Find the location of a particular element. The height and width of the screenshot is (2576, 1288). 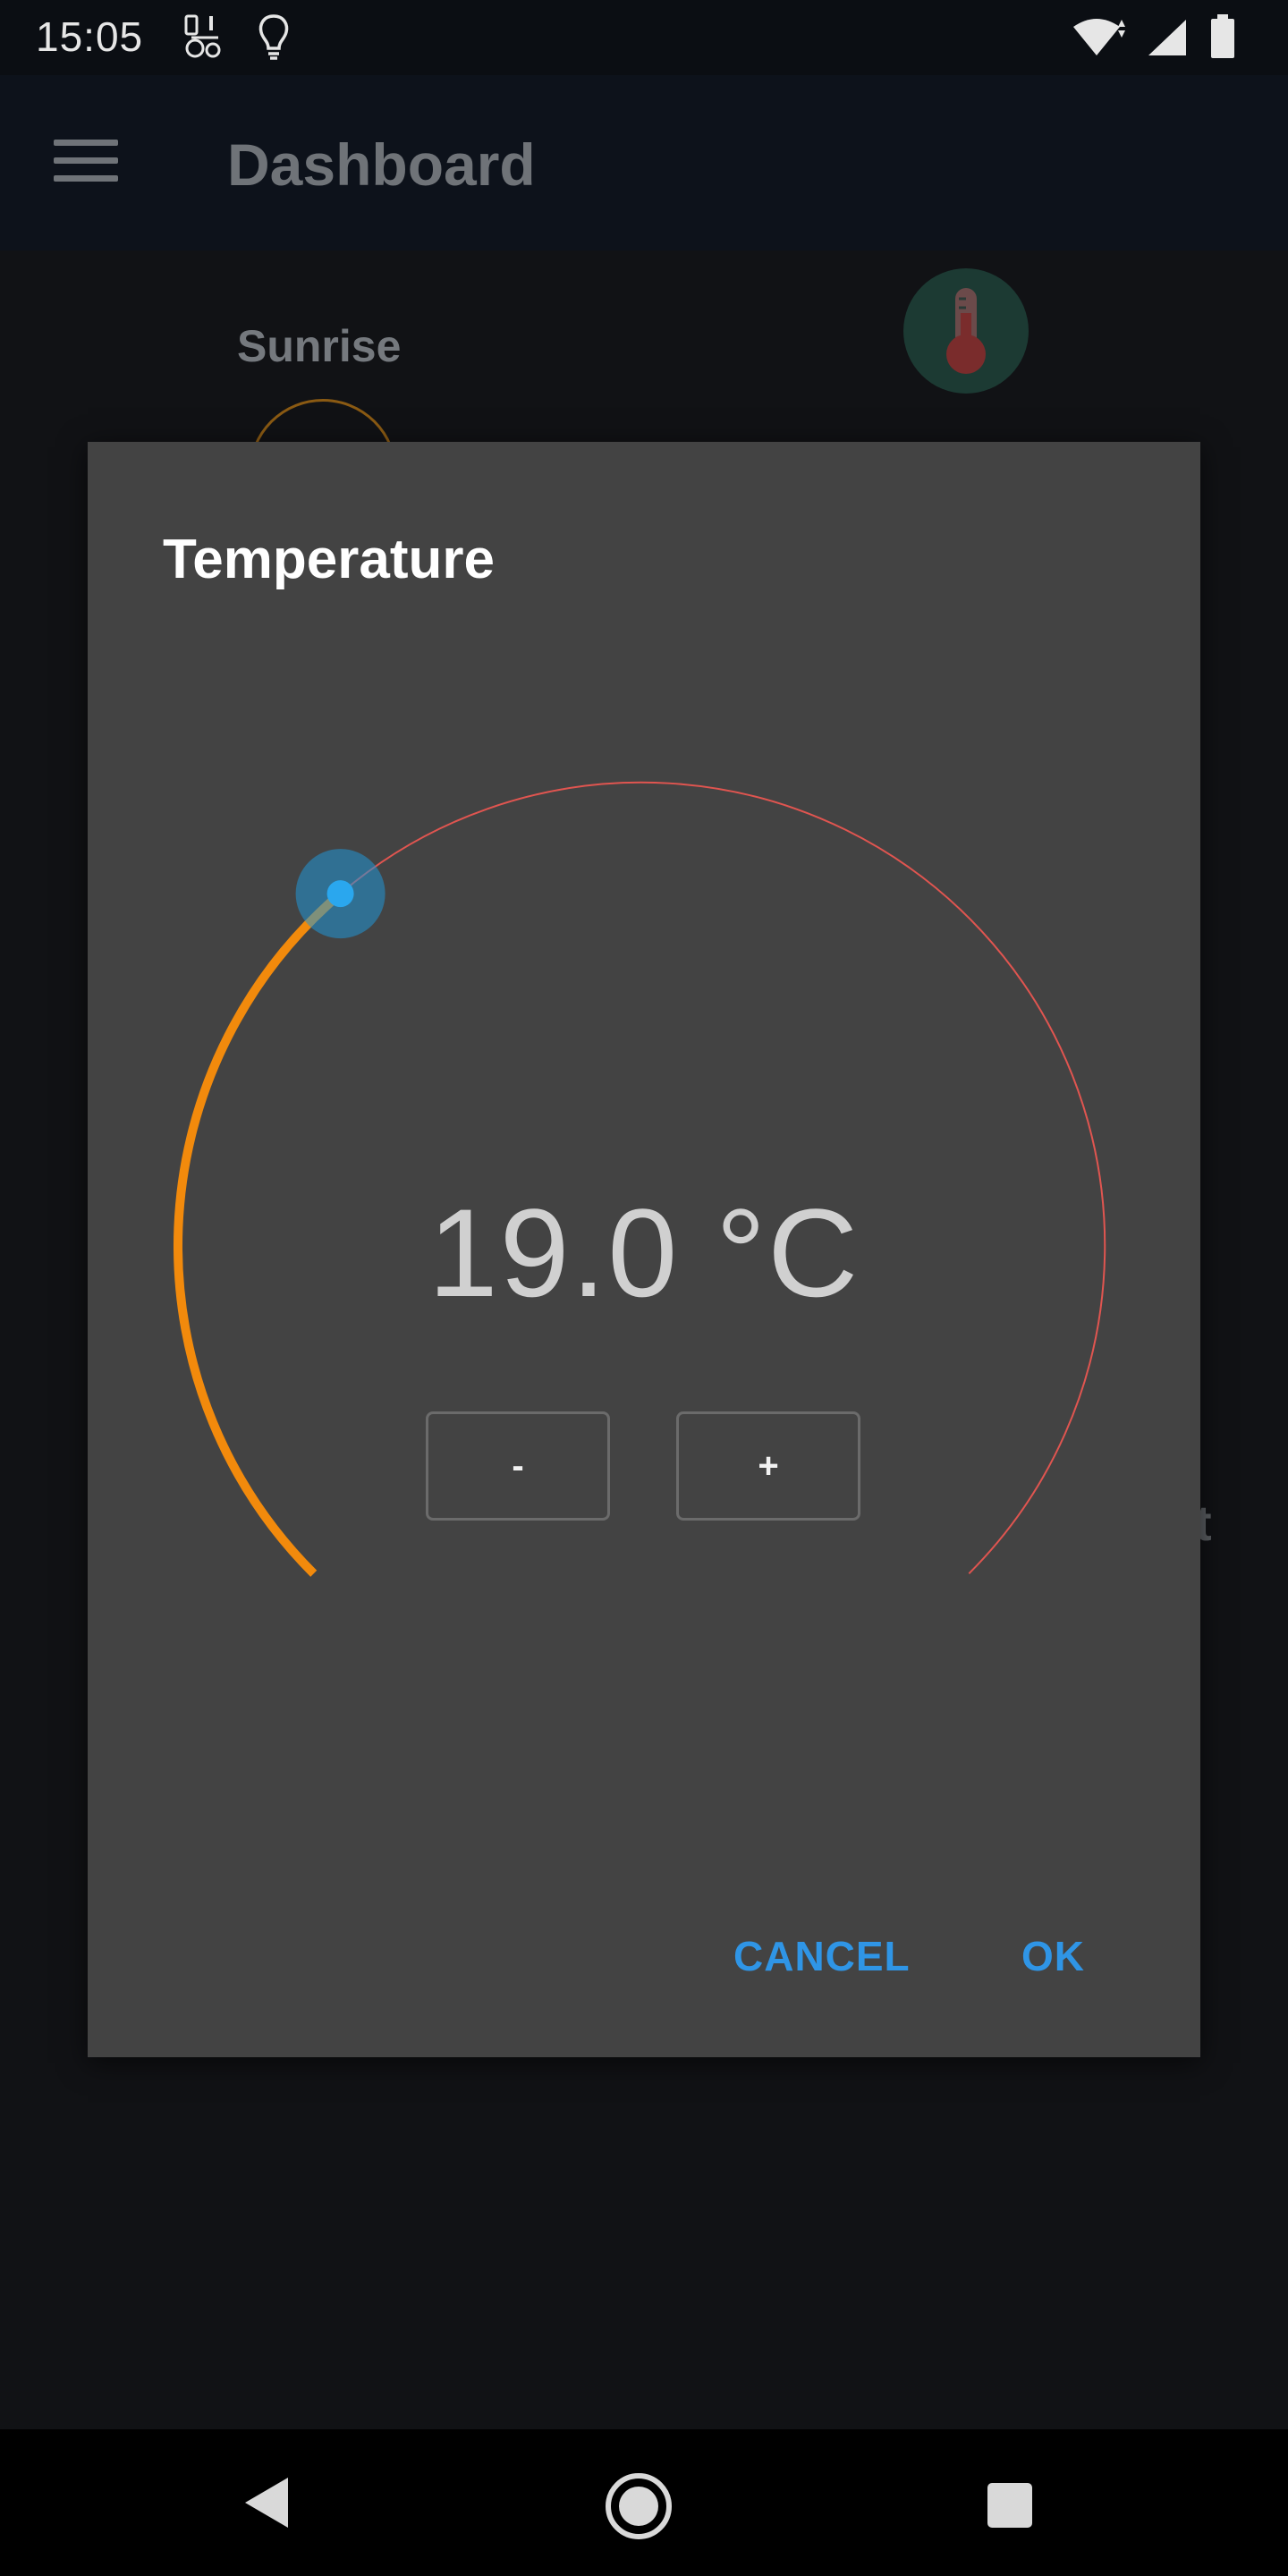

temperature-value: 19.0 °C is located at coordinates (644, 1252).